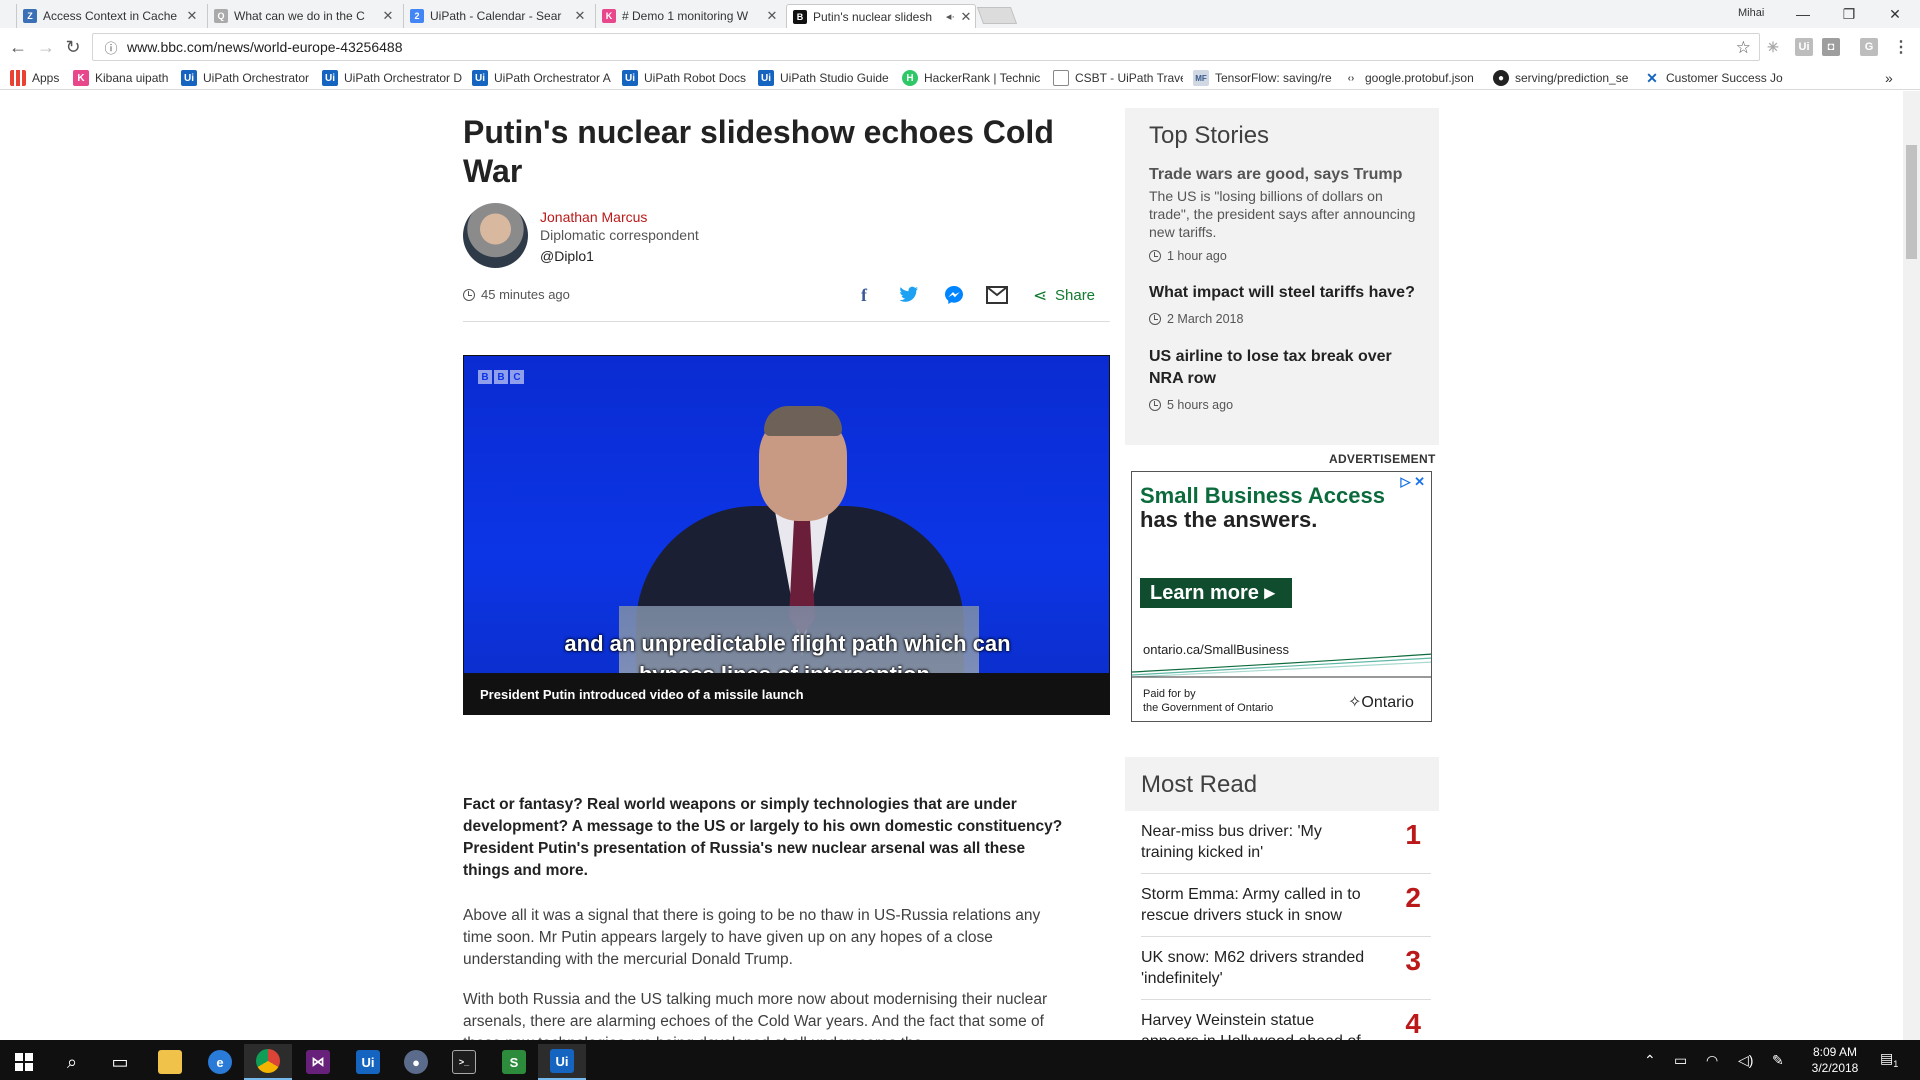 The width and height of the screenshot is (1920, 1080). I want to click on reload-icon: ↻, so click(73, 47).